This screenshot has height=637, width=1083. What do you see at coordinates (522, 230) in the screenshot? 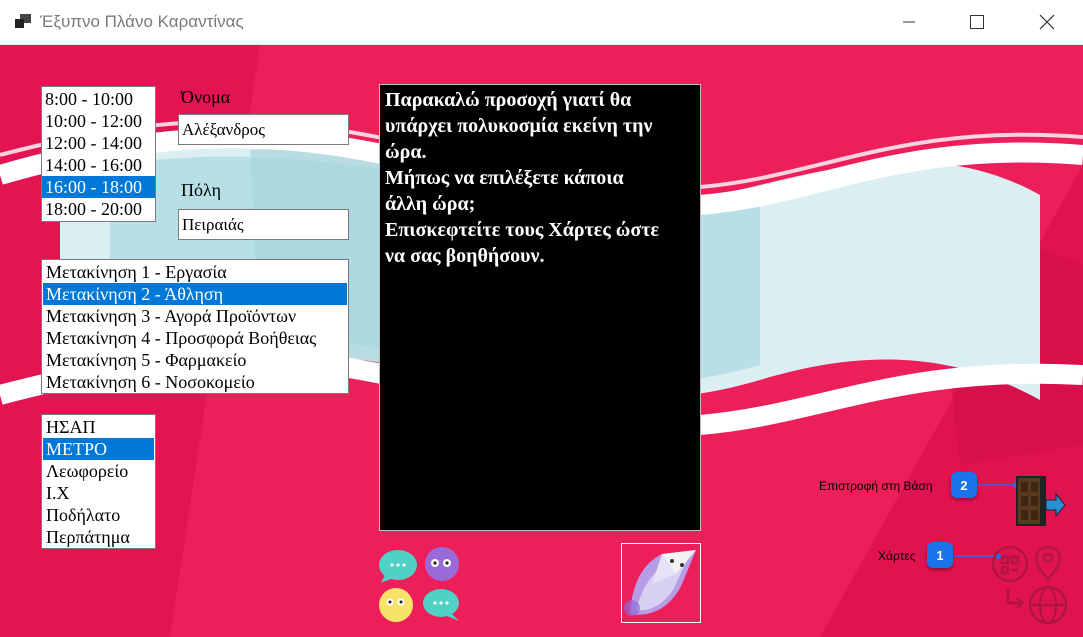
I see `message-line: Επισκεφτείτε τους Χάρτες ώστε` at bounding box center [522, 230].